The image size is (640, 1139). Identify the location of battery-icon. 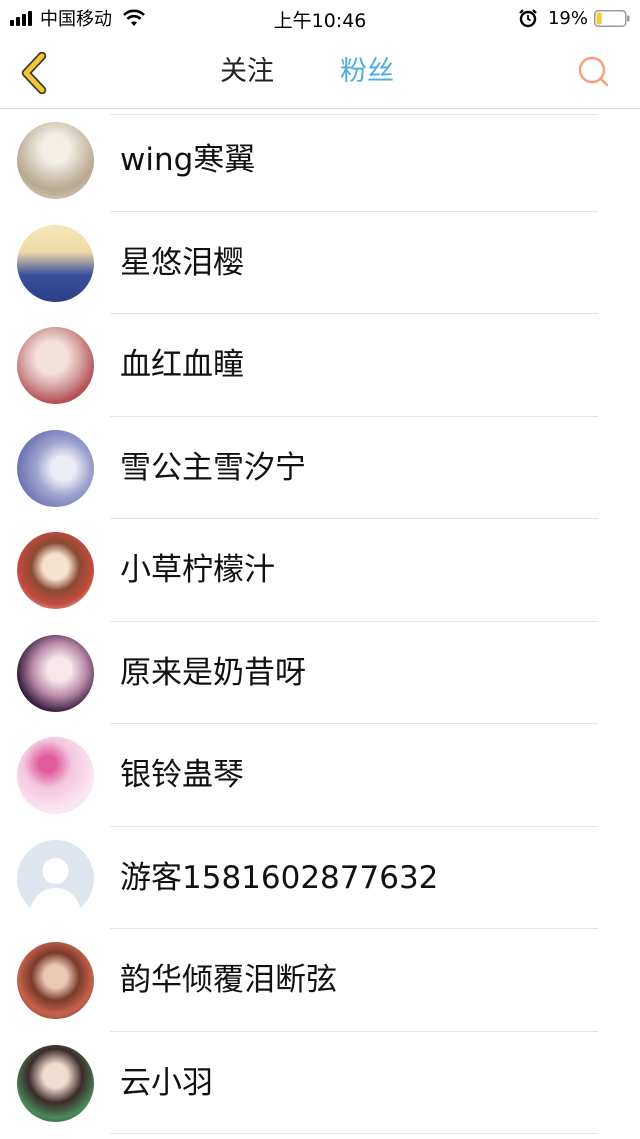
(612, 18).